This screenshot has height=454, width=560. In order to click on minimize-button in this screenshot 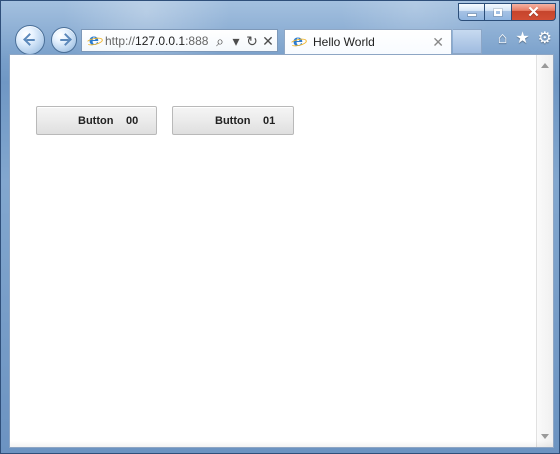, I will do `click(471, 12)`.